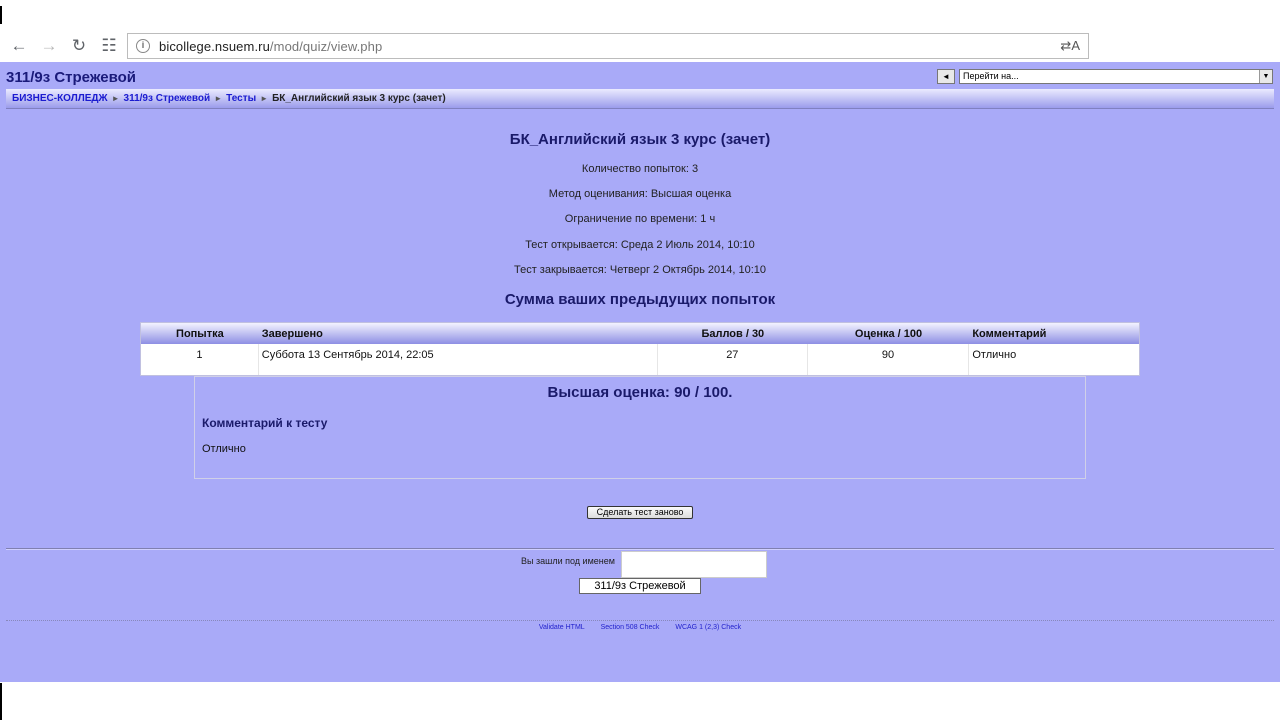 This screenshot has width=1280, height=720. Describe the element at coordinates (640, 586) in the screenshot. I see `user-name-link: 311/9з Стрежевой` at that location.